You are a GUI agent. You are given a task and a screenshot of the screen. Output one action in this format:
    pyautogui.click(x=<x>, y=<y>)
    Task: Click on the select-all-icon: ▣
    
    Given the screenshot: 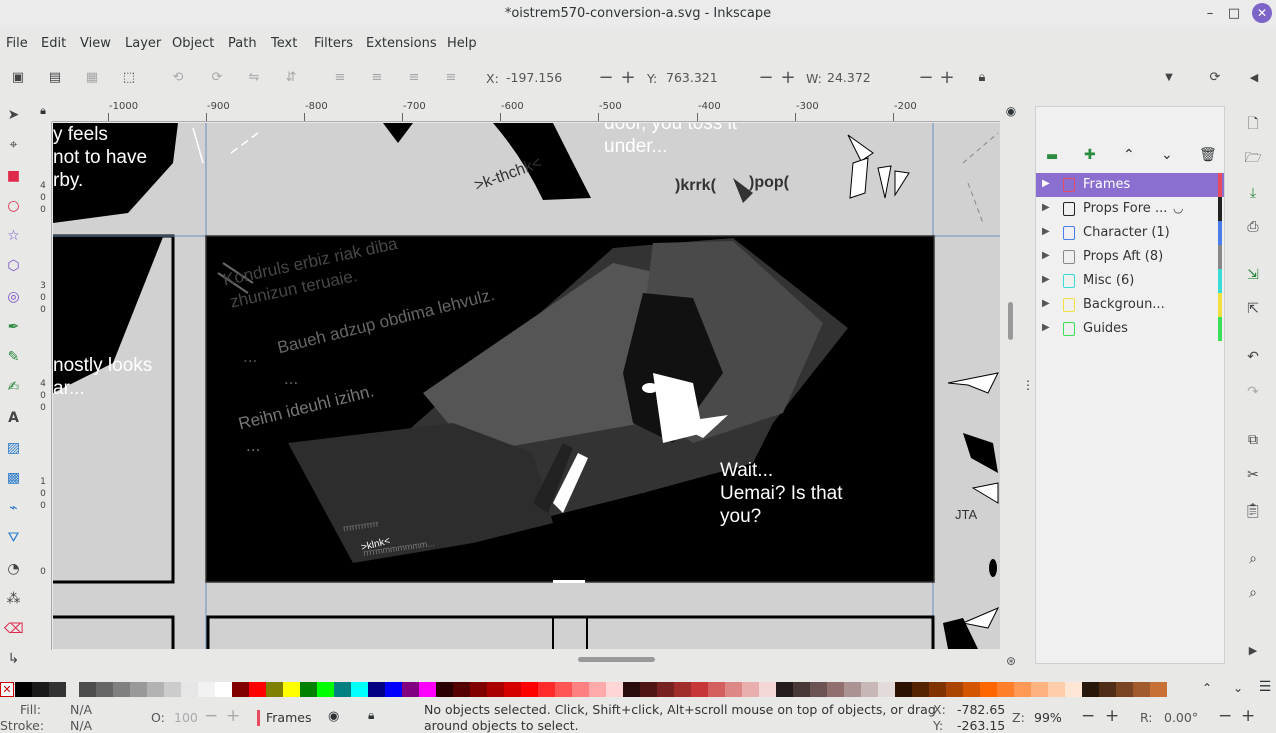 What is the action you would take?
    pyautogui.click(x=18, y=78)
    